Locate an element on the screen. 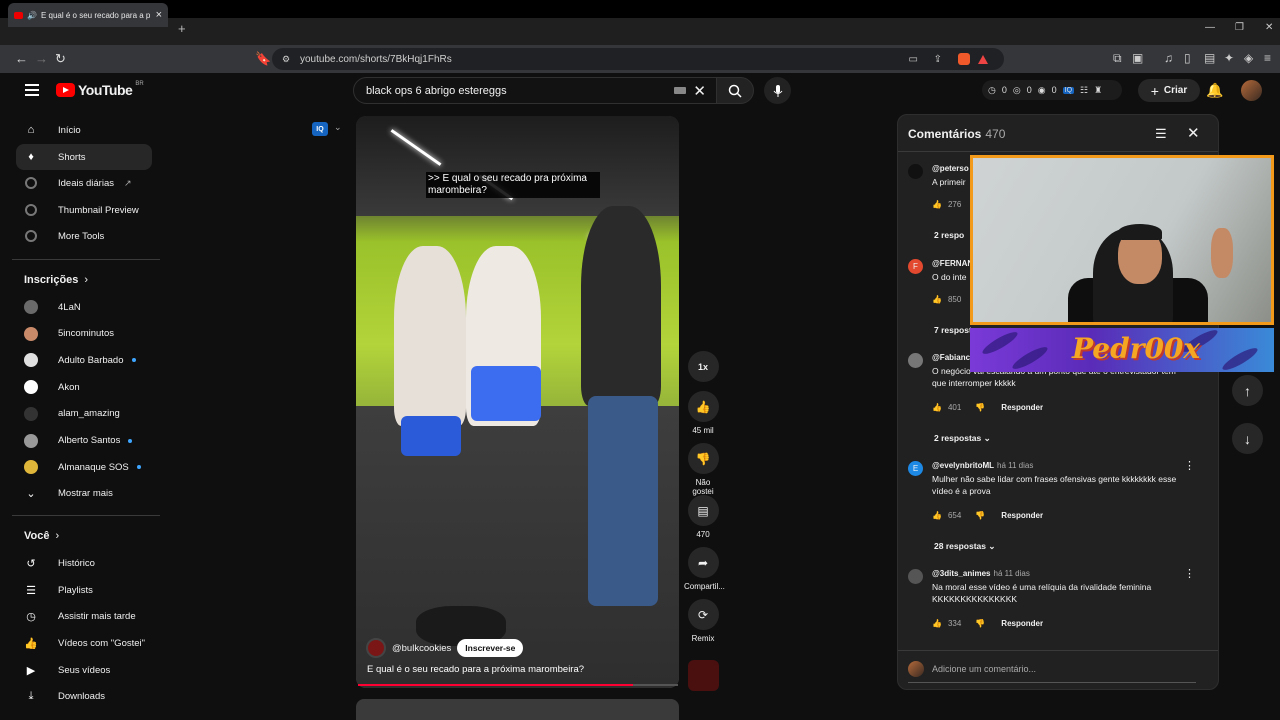  sidebar-subscription-item: Akon is located at coordinates (84, 387).